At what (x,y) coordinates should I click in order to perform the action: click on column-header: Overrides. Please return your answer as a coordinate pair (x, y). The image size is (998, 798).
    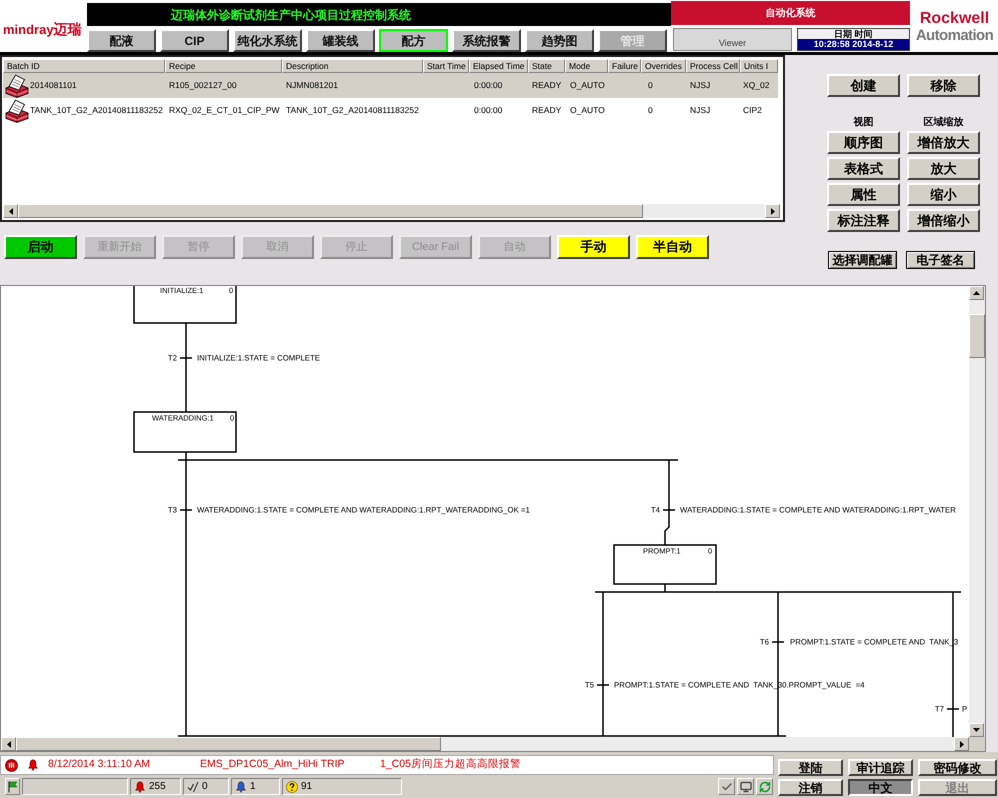
    Looking at the image, I should click on (663, 66).